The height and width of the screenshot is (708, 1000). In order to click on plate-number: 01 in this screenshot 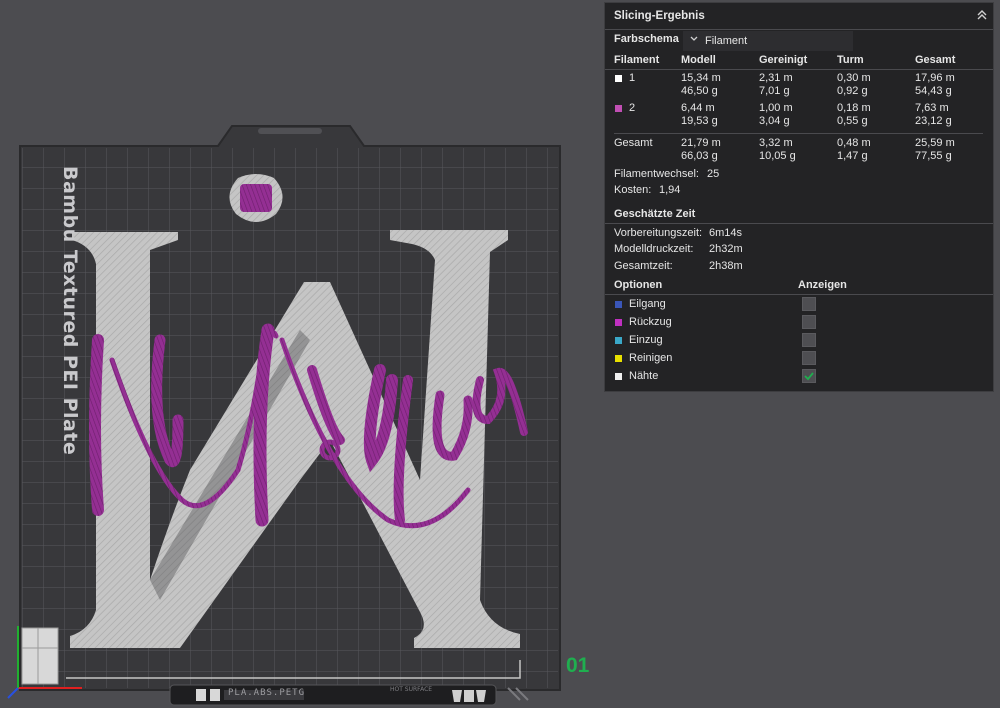, I will do `click(577, 666)`.